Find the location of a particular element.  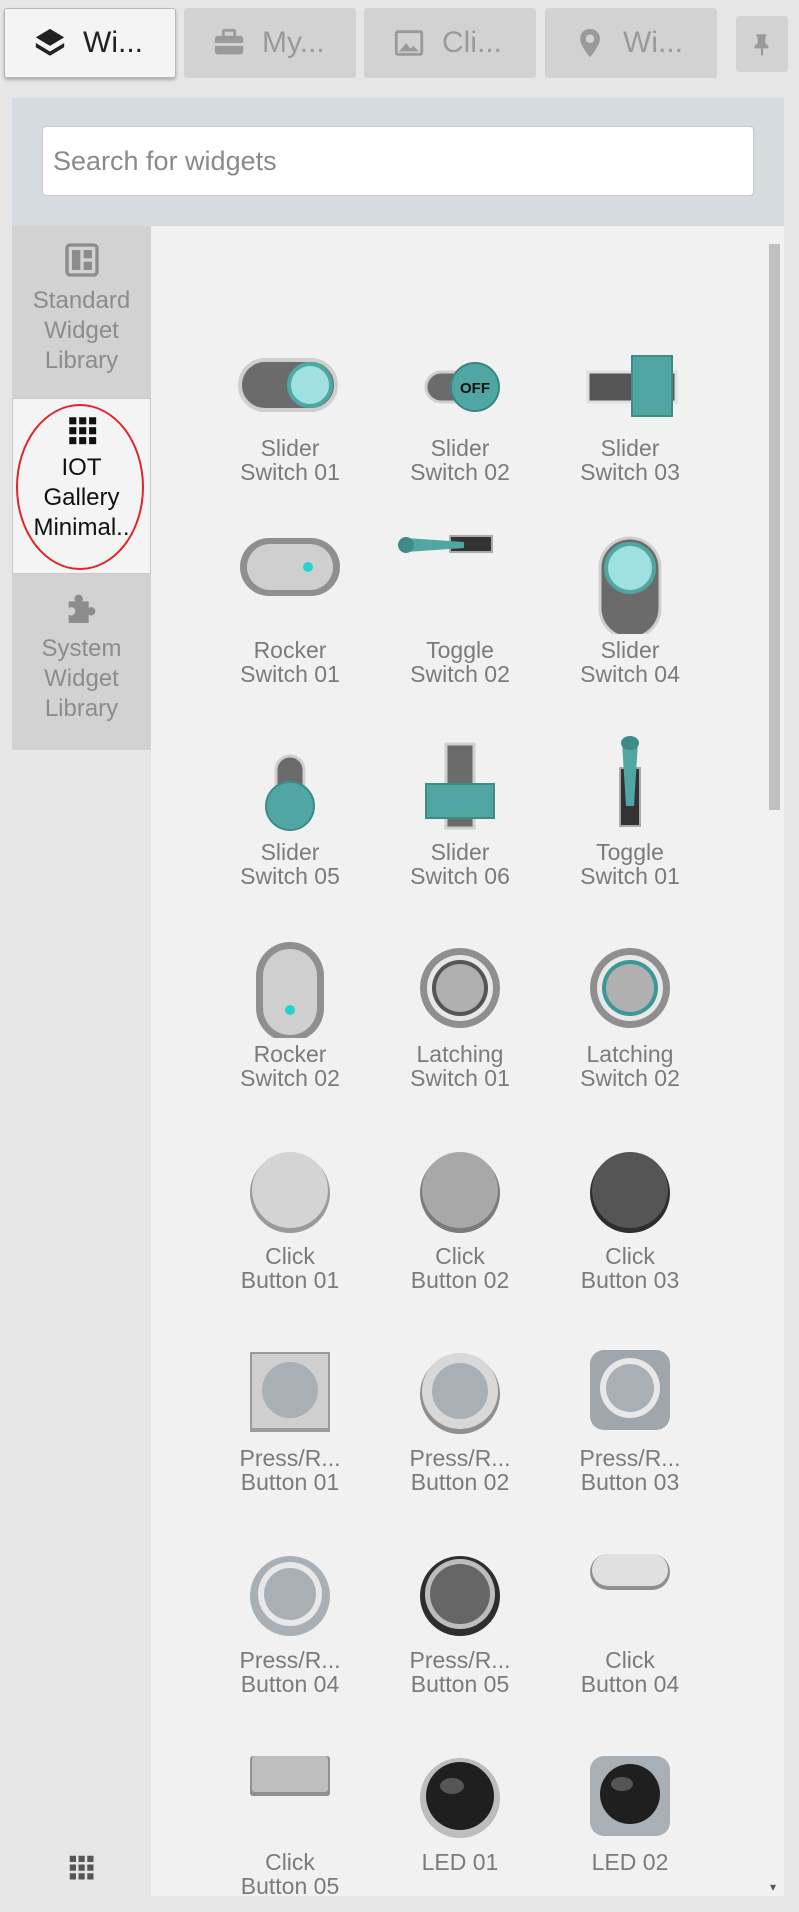

toggle-switch-02-icon is located at coordinates (445, 544).